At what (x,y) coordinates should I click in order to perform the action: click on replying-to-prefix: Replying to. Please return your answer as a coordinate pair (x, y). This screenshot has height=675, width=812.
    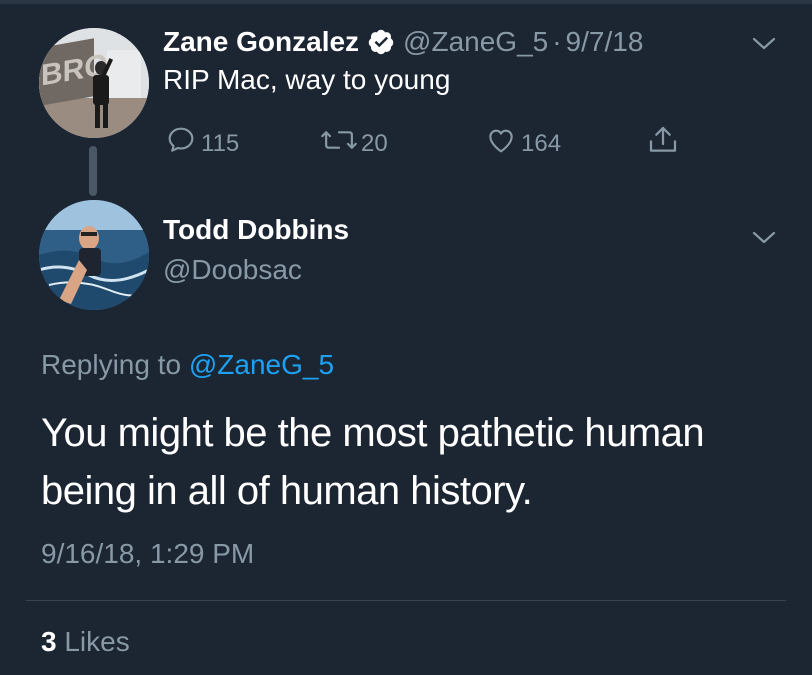
    Looking at the image, I should click on (111, 364).